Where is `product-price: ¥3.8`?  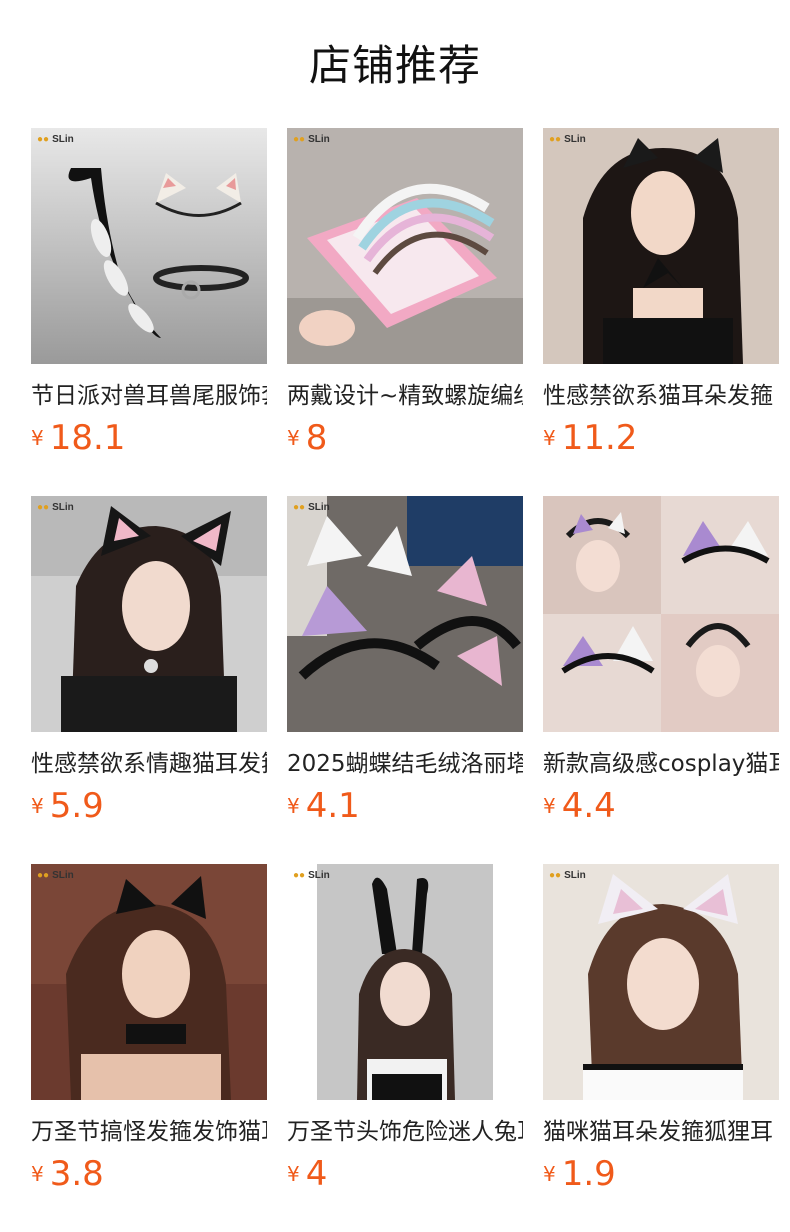
product-price: ¥3.8 is located at coordinates (67, 1174).